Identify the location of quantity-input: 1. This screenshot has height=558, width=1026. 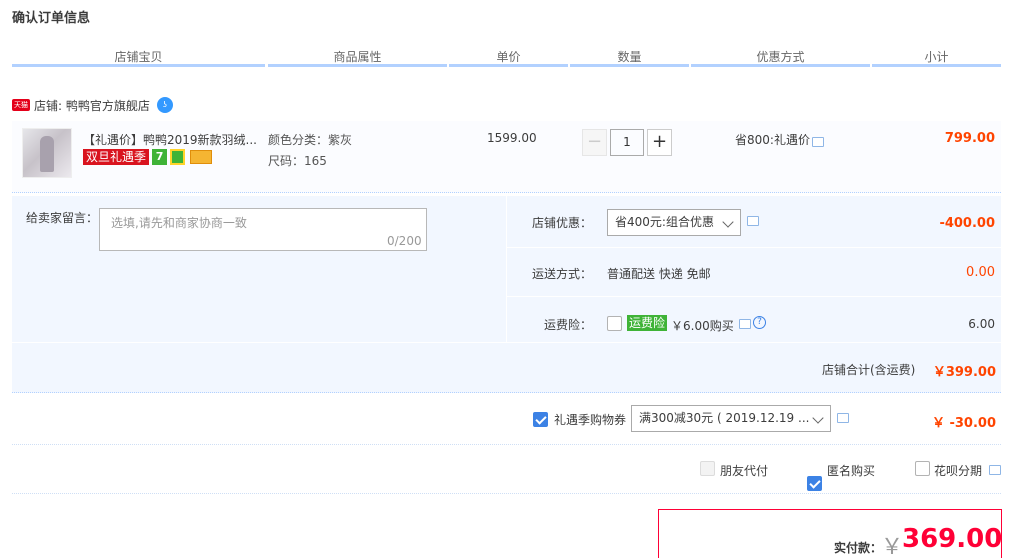
(627, 142).